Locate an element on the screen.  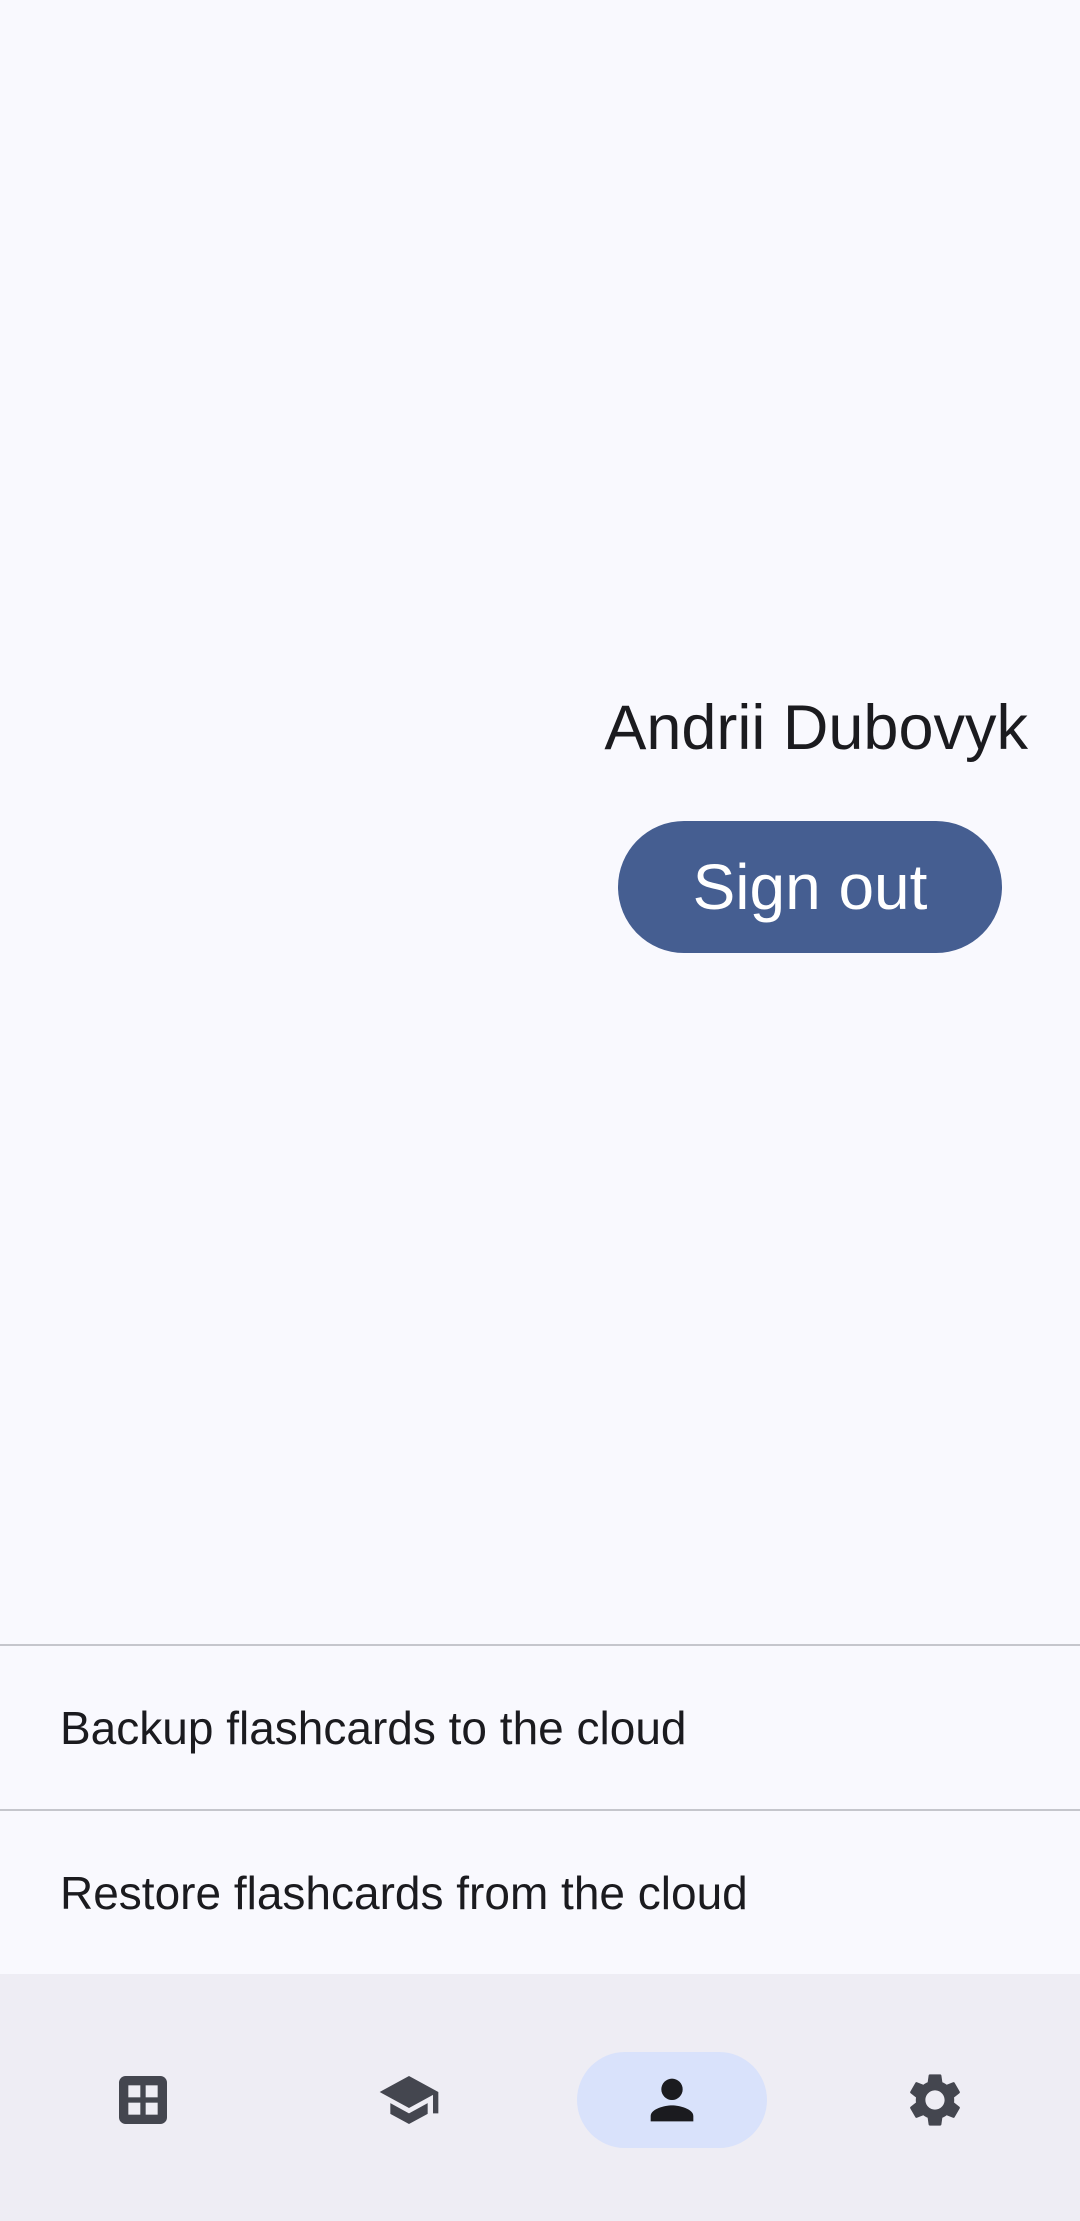
nav-item-settings is located at coordinates (935, 2100).